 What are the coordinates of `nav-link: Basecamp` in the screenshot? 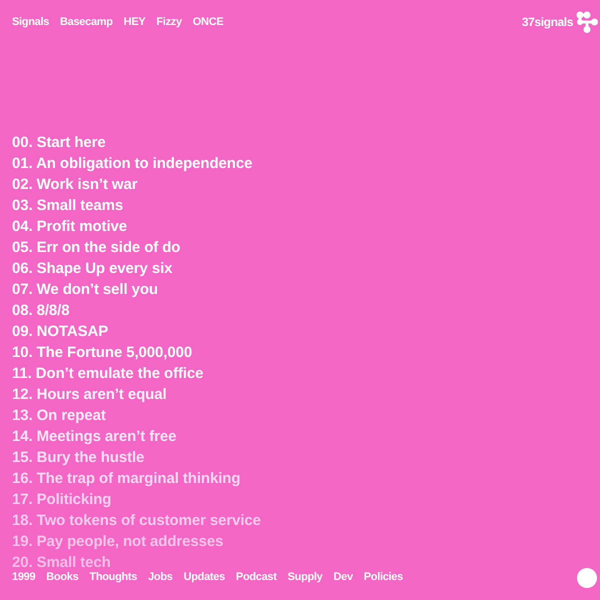 It's located at (86, 22).